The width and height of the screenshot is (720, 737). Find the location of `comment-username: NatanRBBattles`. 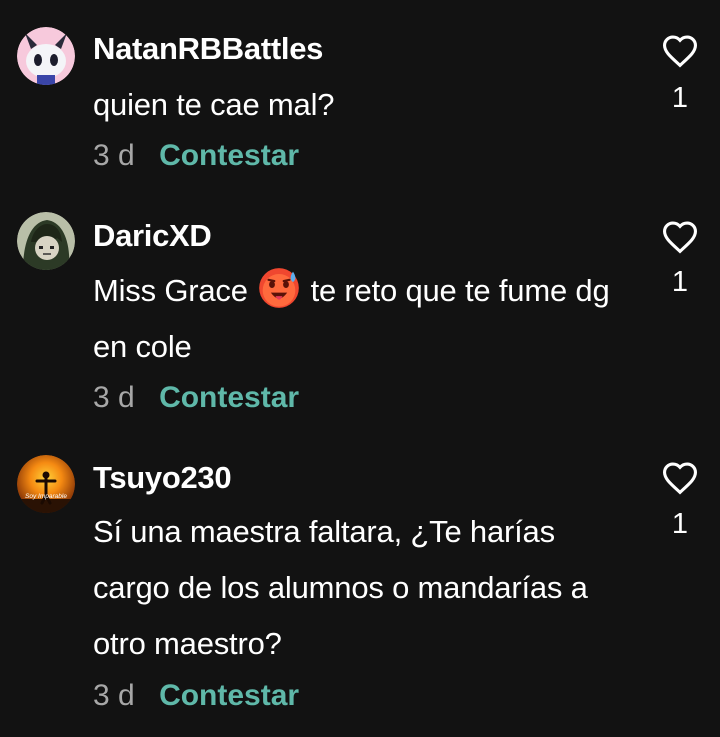

comment-username: NatanRBBattles is located at coordinates (208, 49).